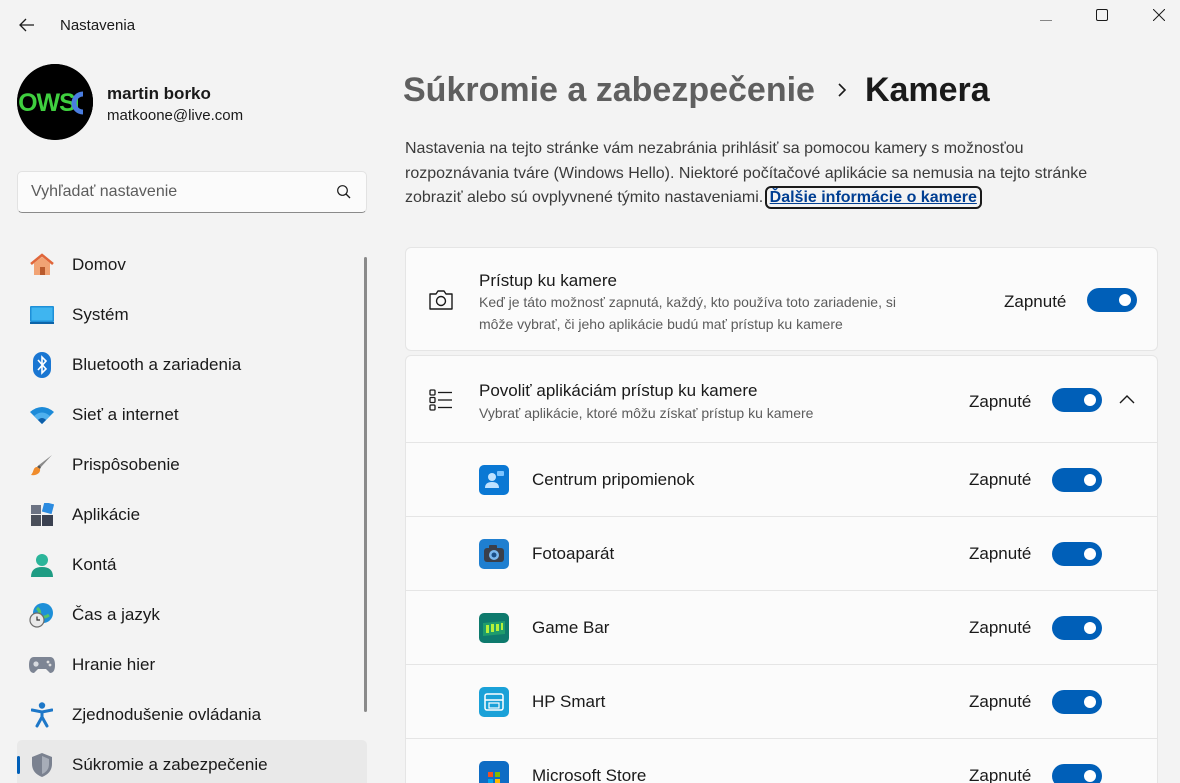 Image resolution: width=1180 pixels, height=783 pixels. I want to click on home-icon, so click(42, 265).